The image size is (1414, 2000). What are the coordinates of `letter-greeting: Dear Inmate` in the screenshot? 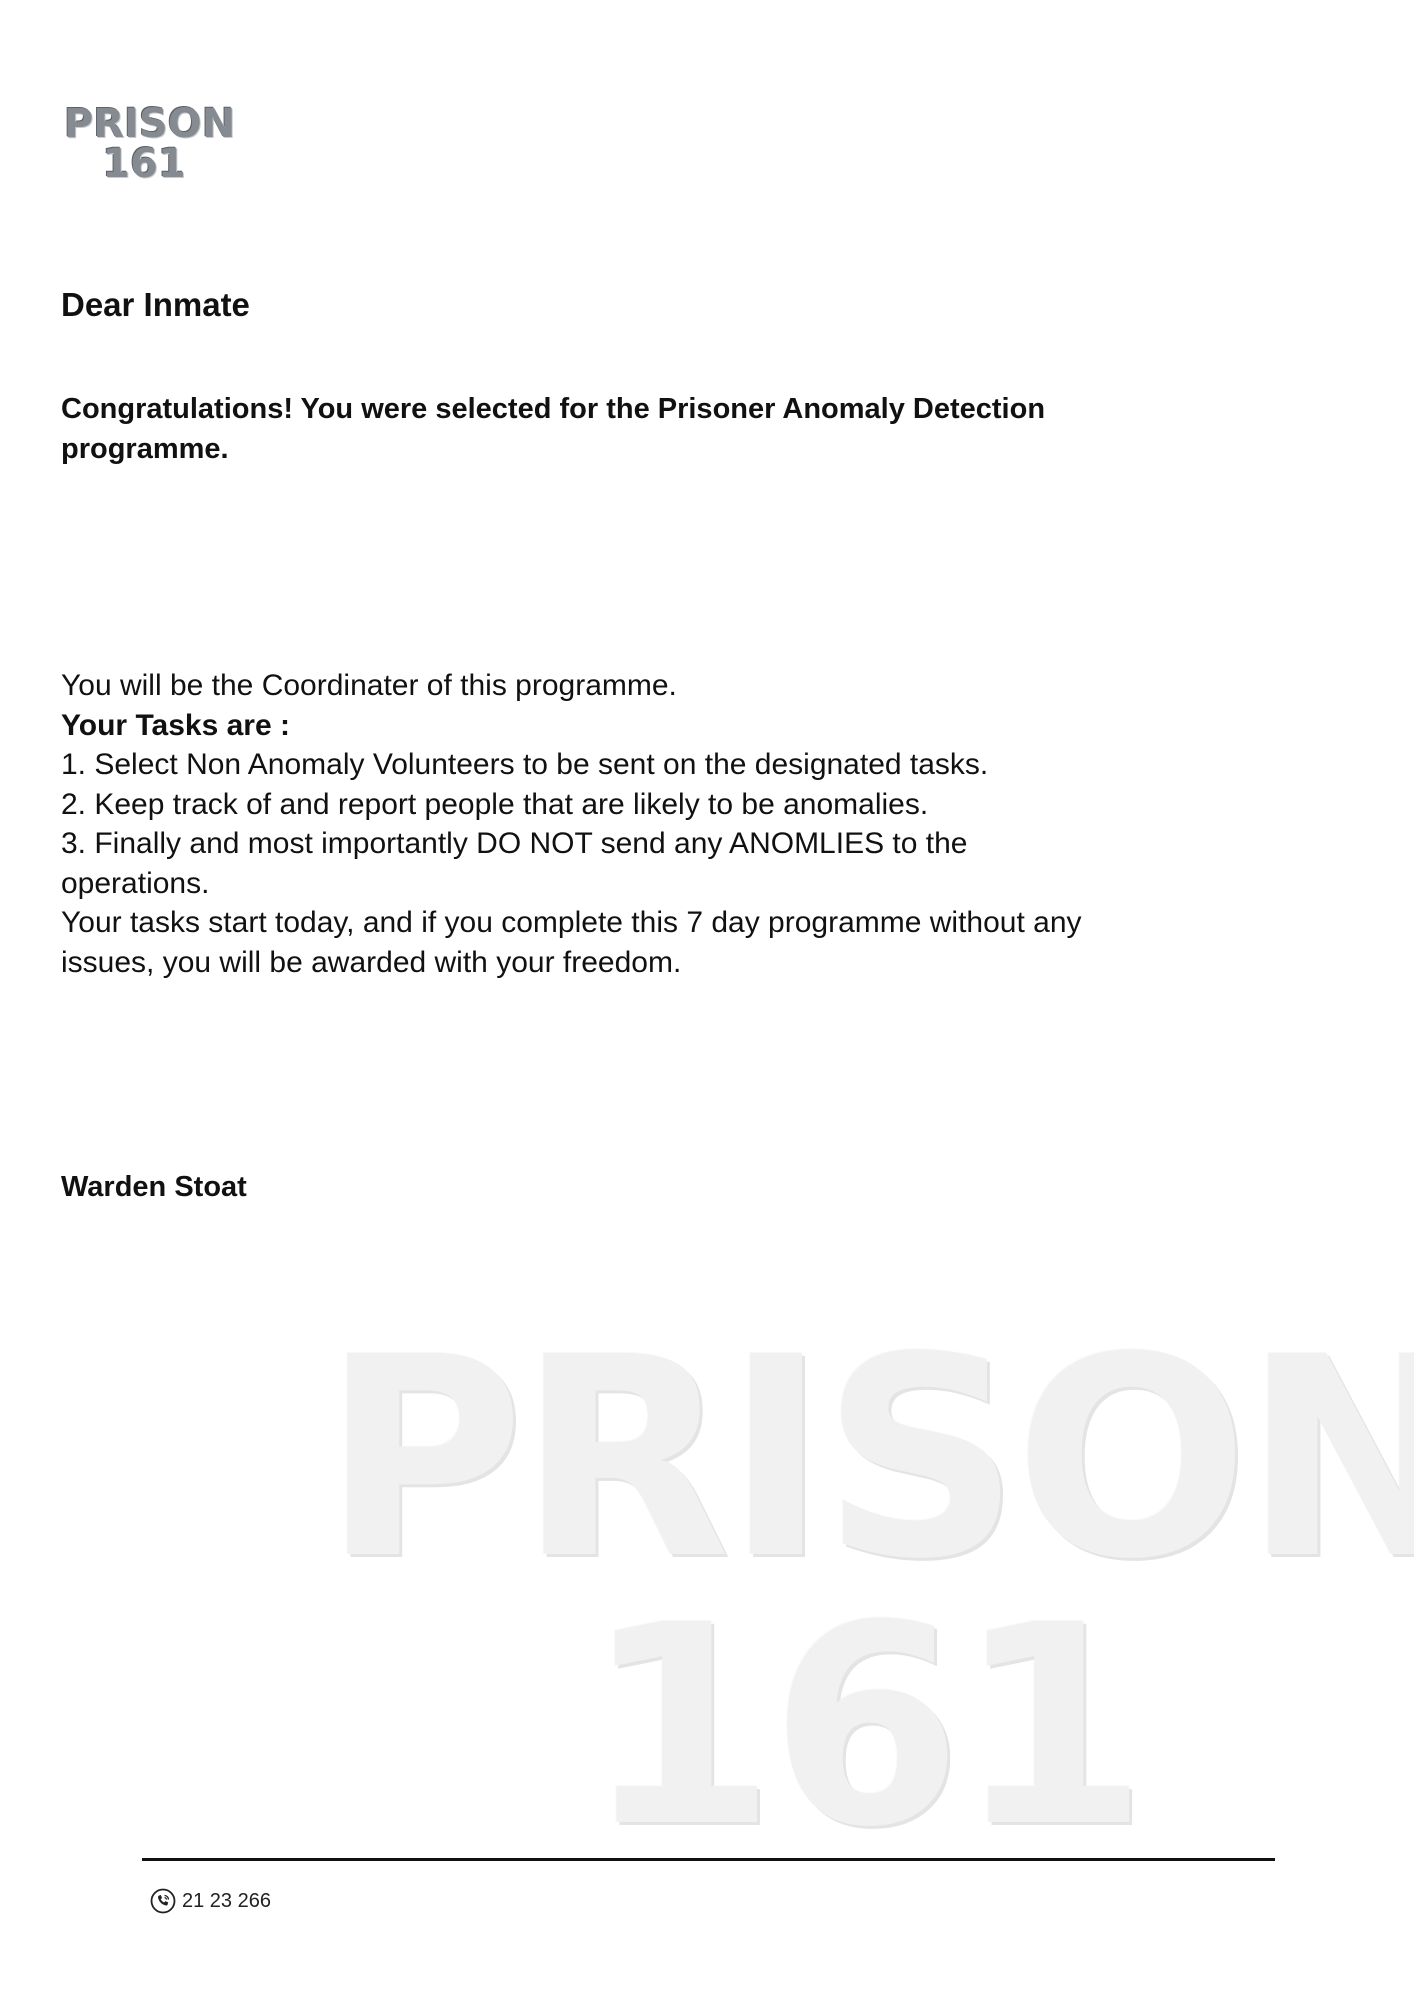 It's located at (155, 304).